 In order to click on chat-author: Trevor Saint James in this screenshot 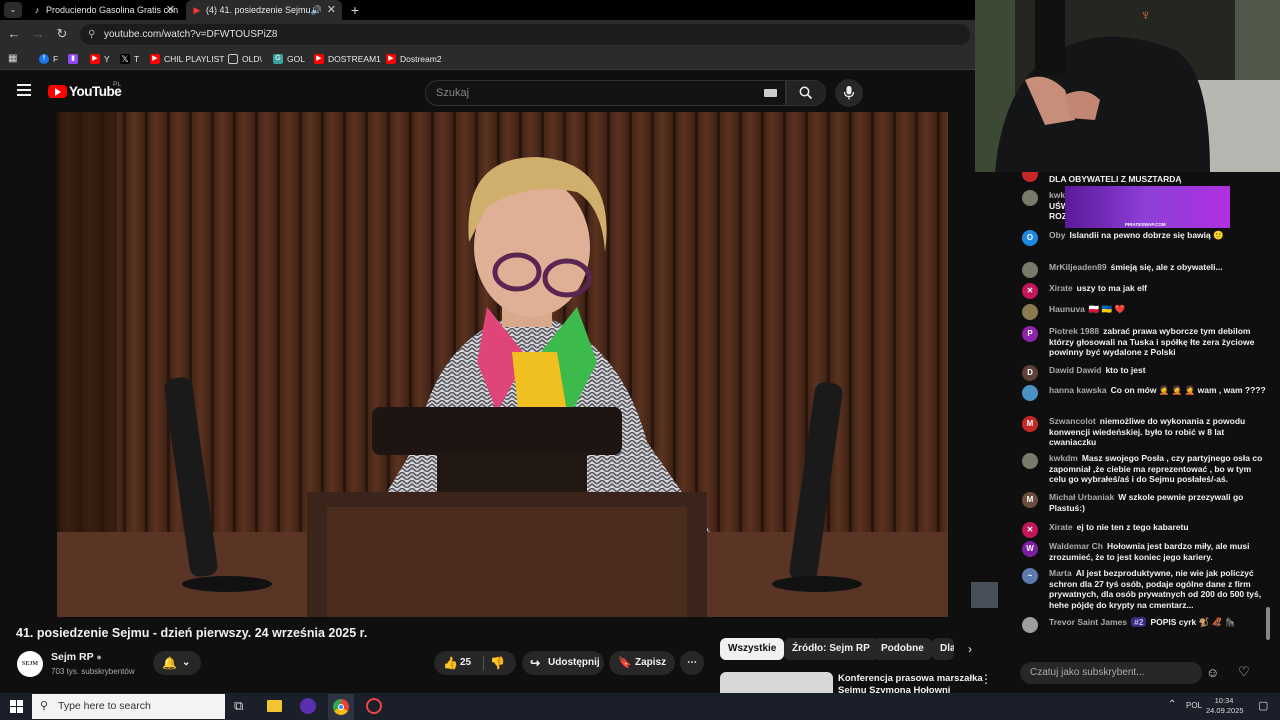, I will do `click(1088, 622)`.